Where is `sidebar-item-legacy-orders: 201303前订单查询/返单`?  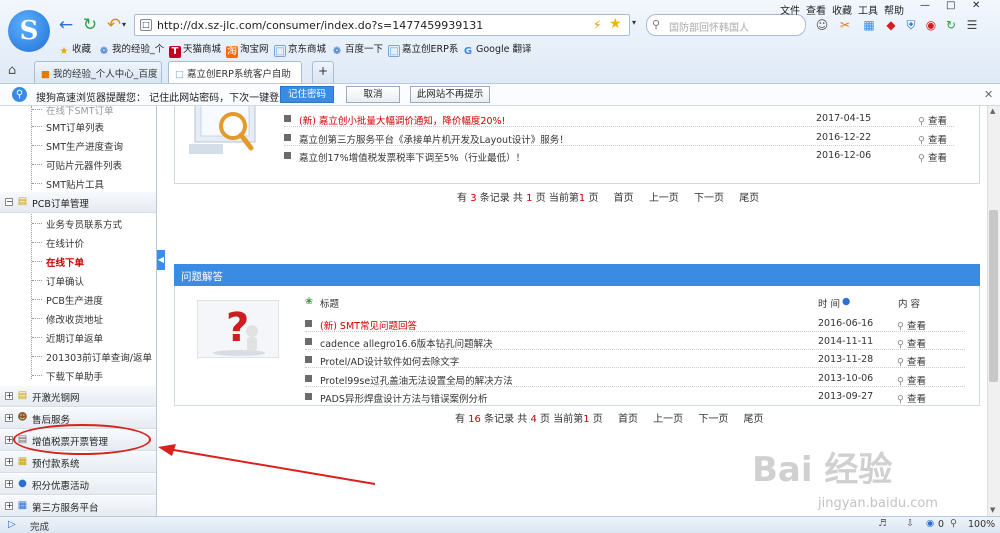 sidebar-item-legacy-orders: 201303前订单查询/返单 is located at coordinates (92, 357).